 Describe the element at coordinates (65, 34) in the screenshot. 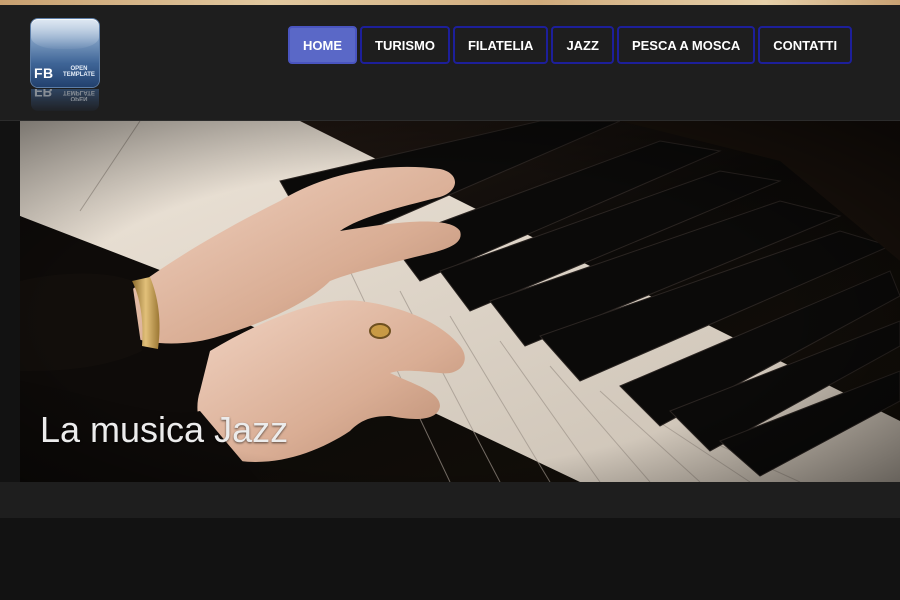

I see `logo-shine` at that location.